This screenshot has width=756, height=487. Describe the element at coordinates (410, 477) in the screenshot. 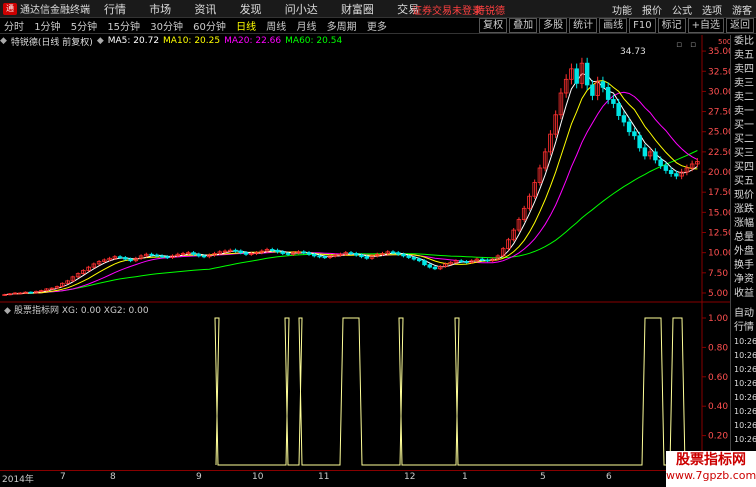

I see `time-tick: 12` at that location.